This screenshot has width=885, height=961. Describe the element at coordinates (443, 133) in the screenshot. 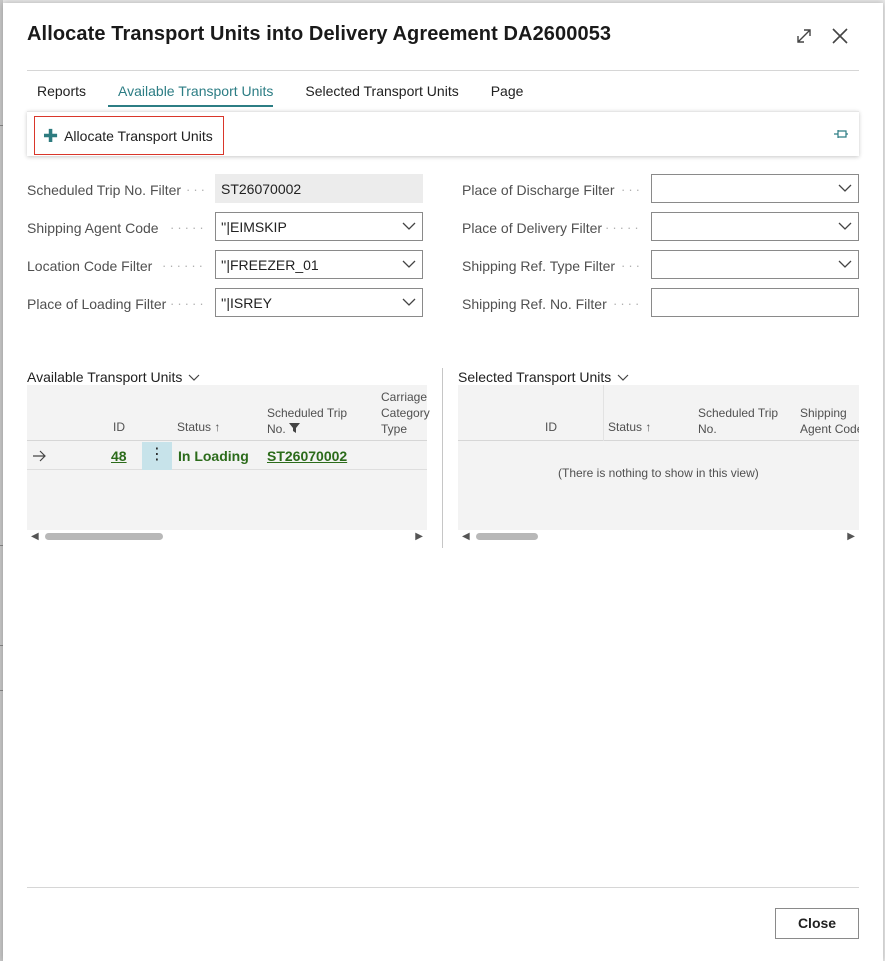

I see `action-bar: ✚ Allocate Transport Units` at that location.